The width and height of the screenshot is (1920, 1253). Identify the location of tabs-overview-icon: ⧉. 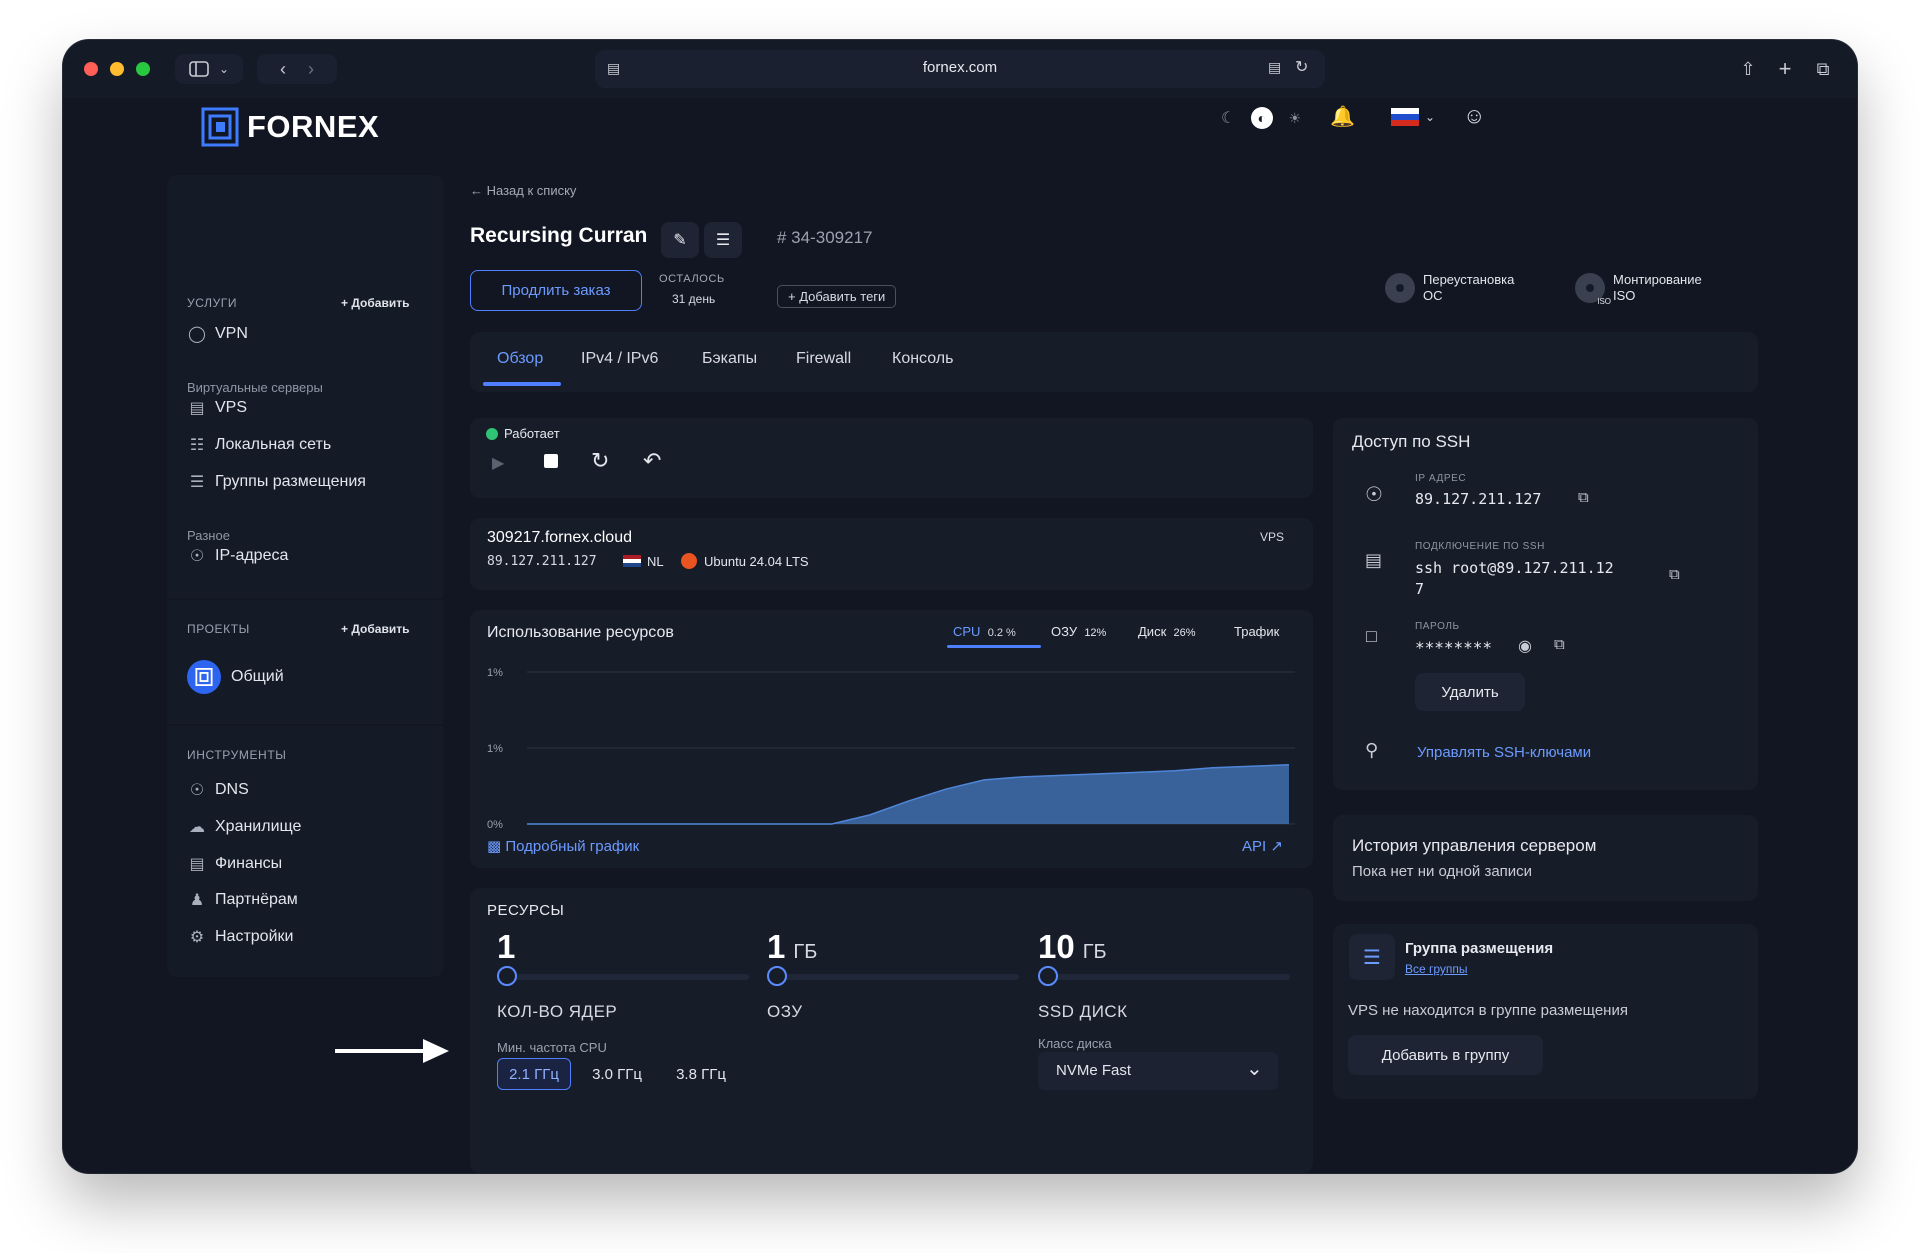
(1823, 69).